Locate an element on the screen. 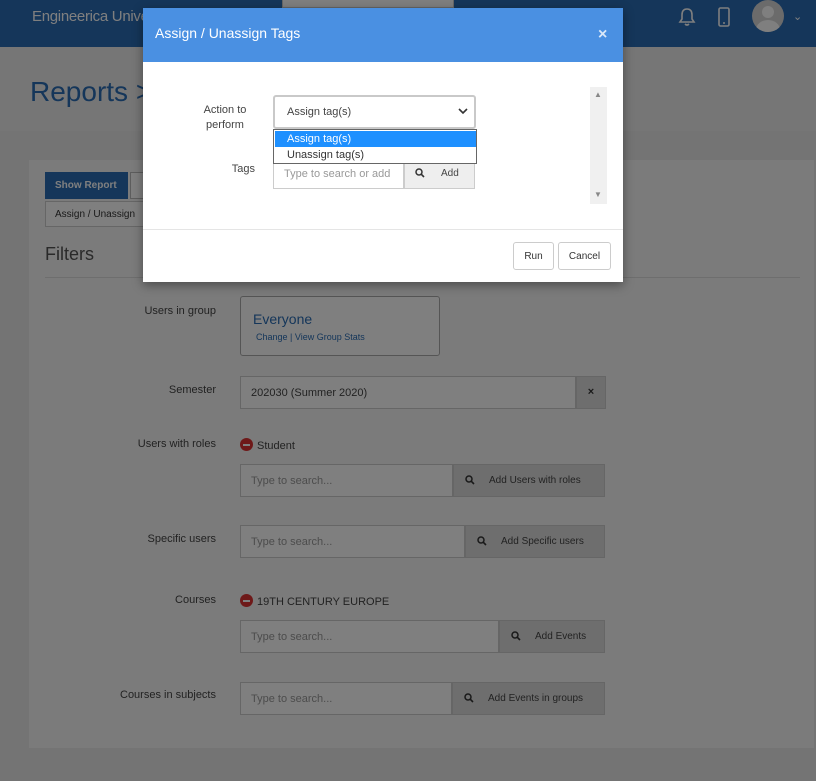 The height and width of the screenshot is (781, 816). scroll-down-arrow-icon: ▼ is located at coordinates (598, 194).